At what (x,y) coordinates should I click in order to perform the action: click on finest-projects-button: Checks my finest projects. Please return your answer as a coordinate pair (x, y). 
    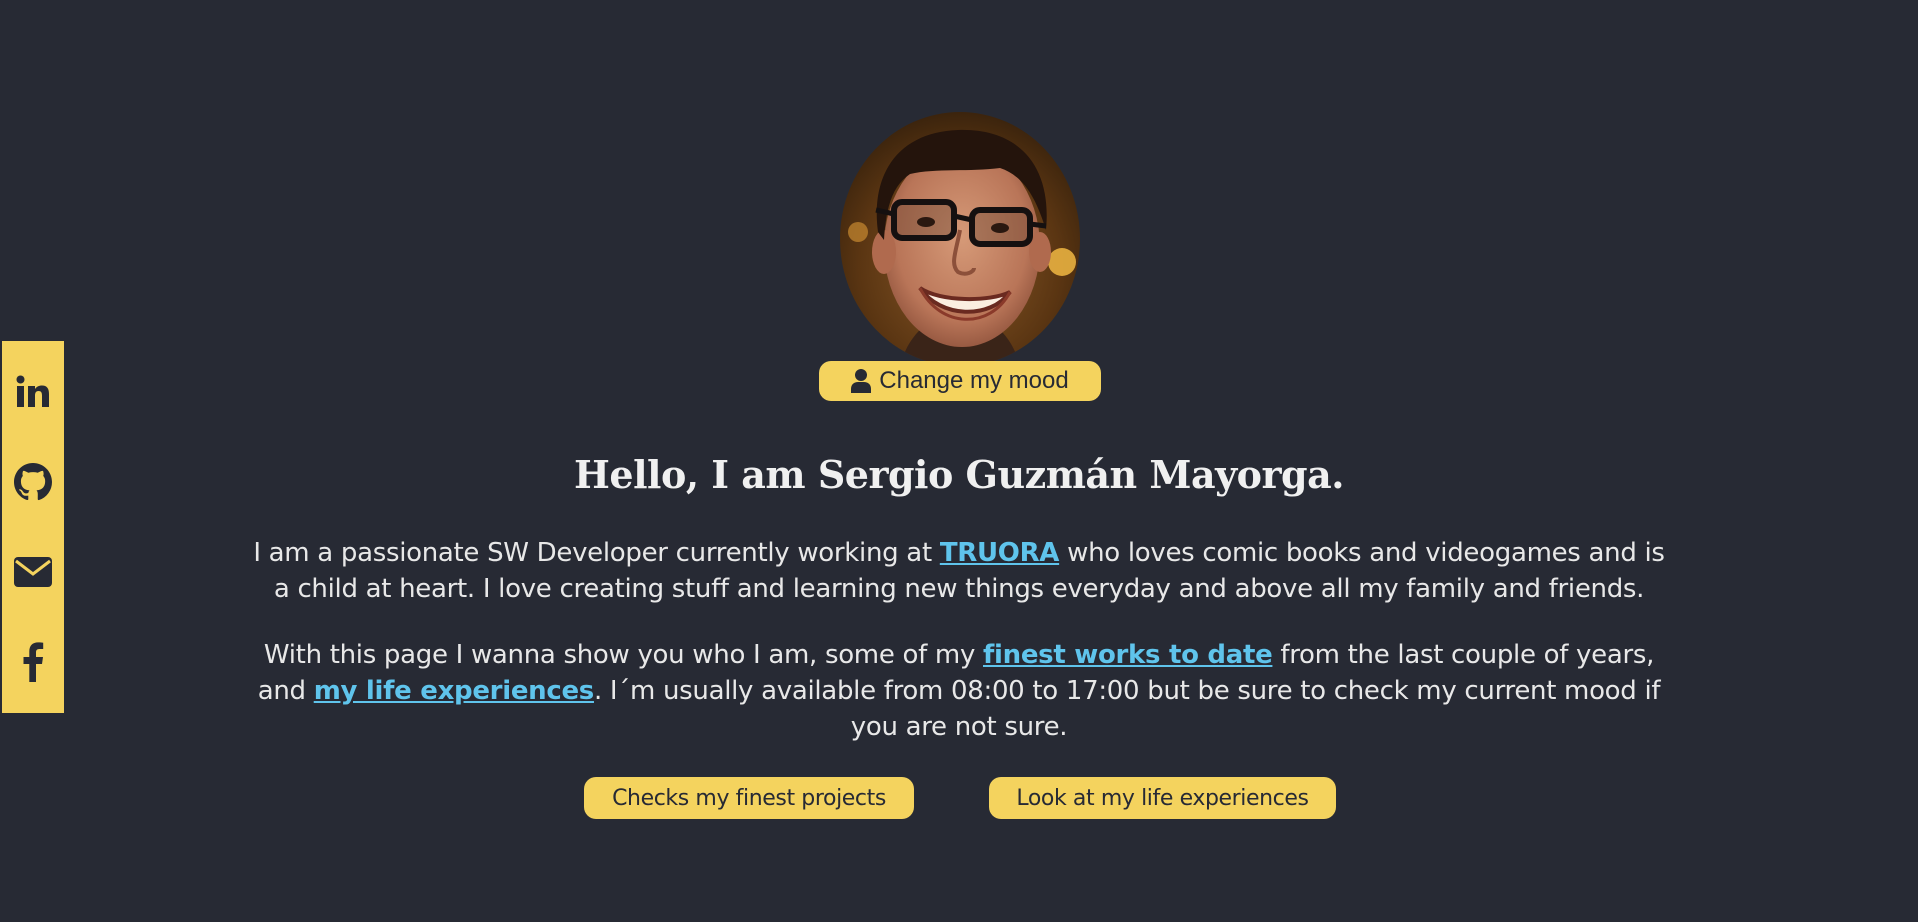
    Looking at the image, I should click on (749, 798).